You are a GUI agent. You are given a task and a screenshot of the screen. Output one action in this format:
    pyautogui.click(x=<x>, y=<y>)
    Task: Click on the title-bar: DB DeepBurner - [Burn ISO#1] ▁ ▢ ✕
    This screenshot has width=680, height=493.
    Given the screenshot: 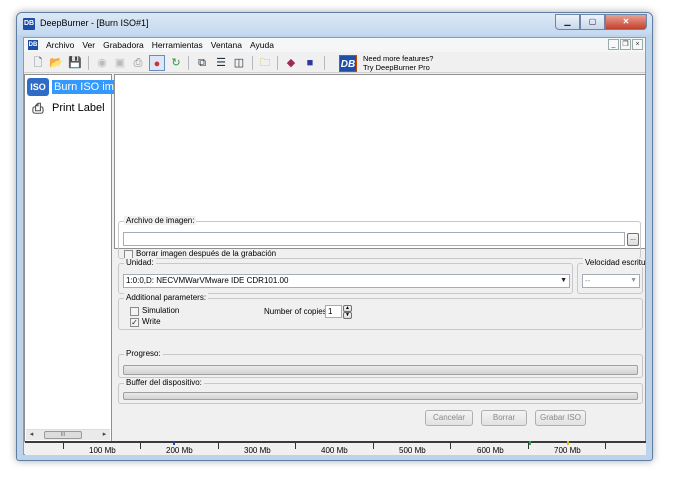 What is the action you would take?
    pyautogui.click(x=334, y=24)
    